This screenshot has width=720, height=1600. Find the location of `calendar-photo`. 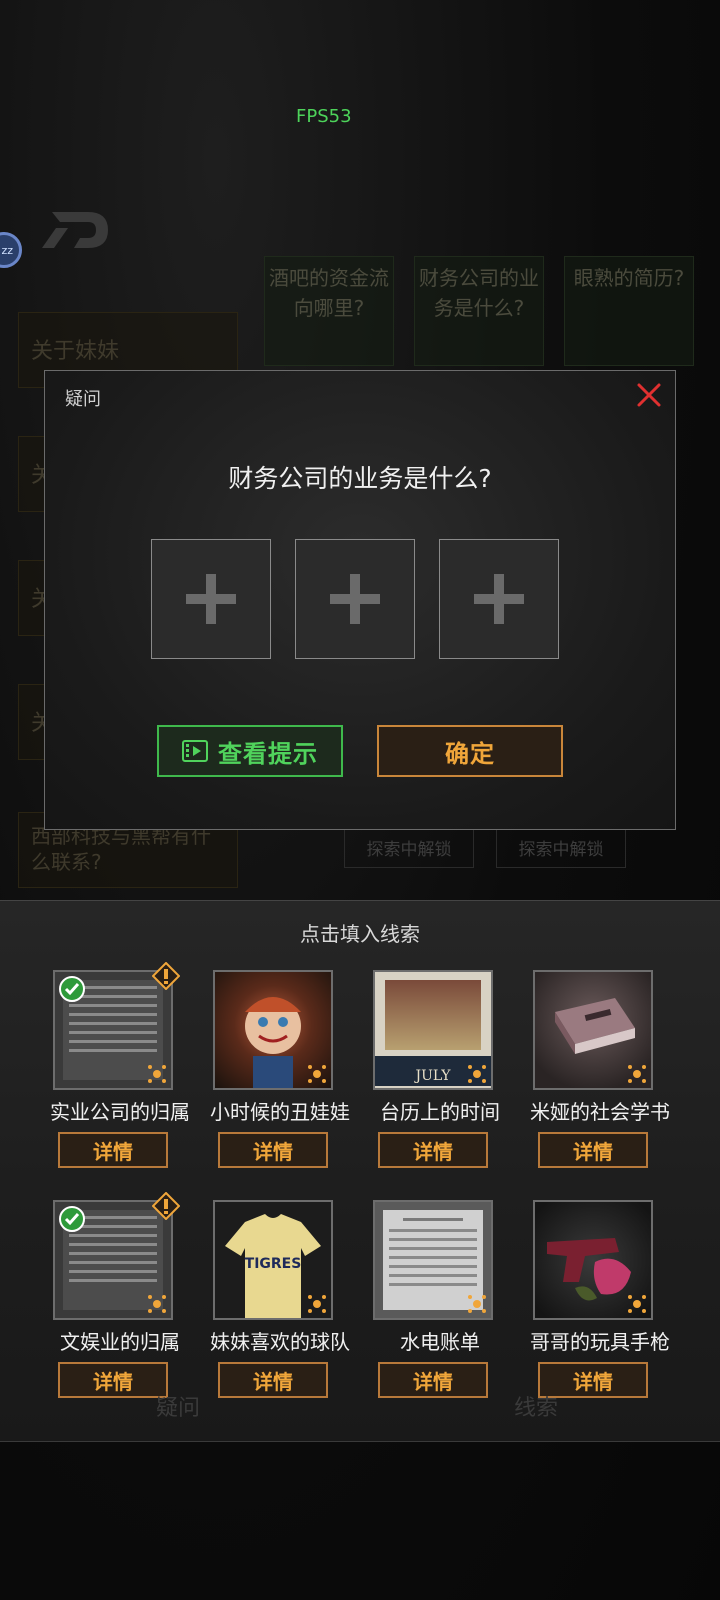

calendar-photo is located at coordinates (433, 1015).